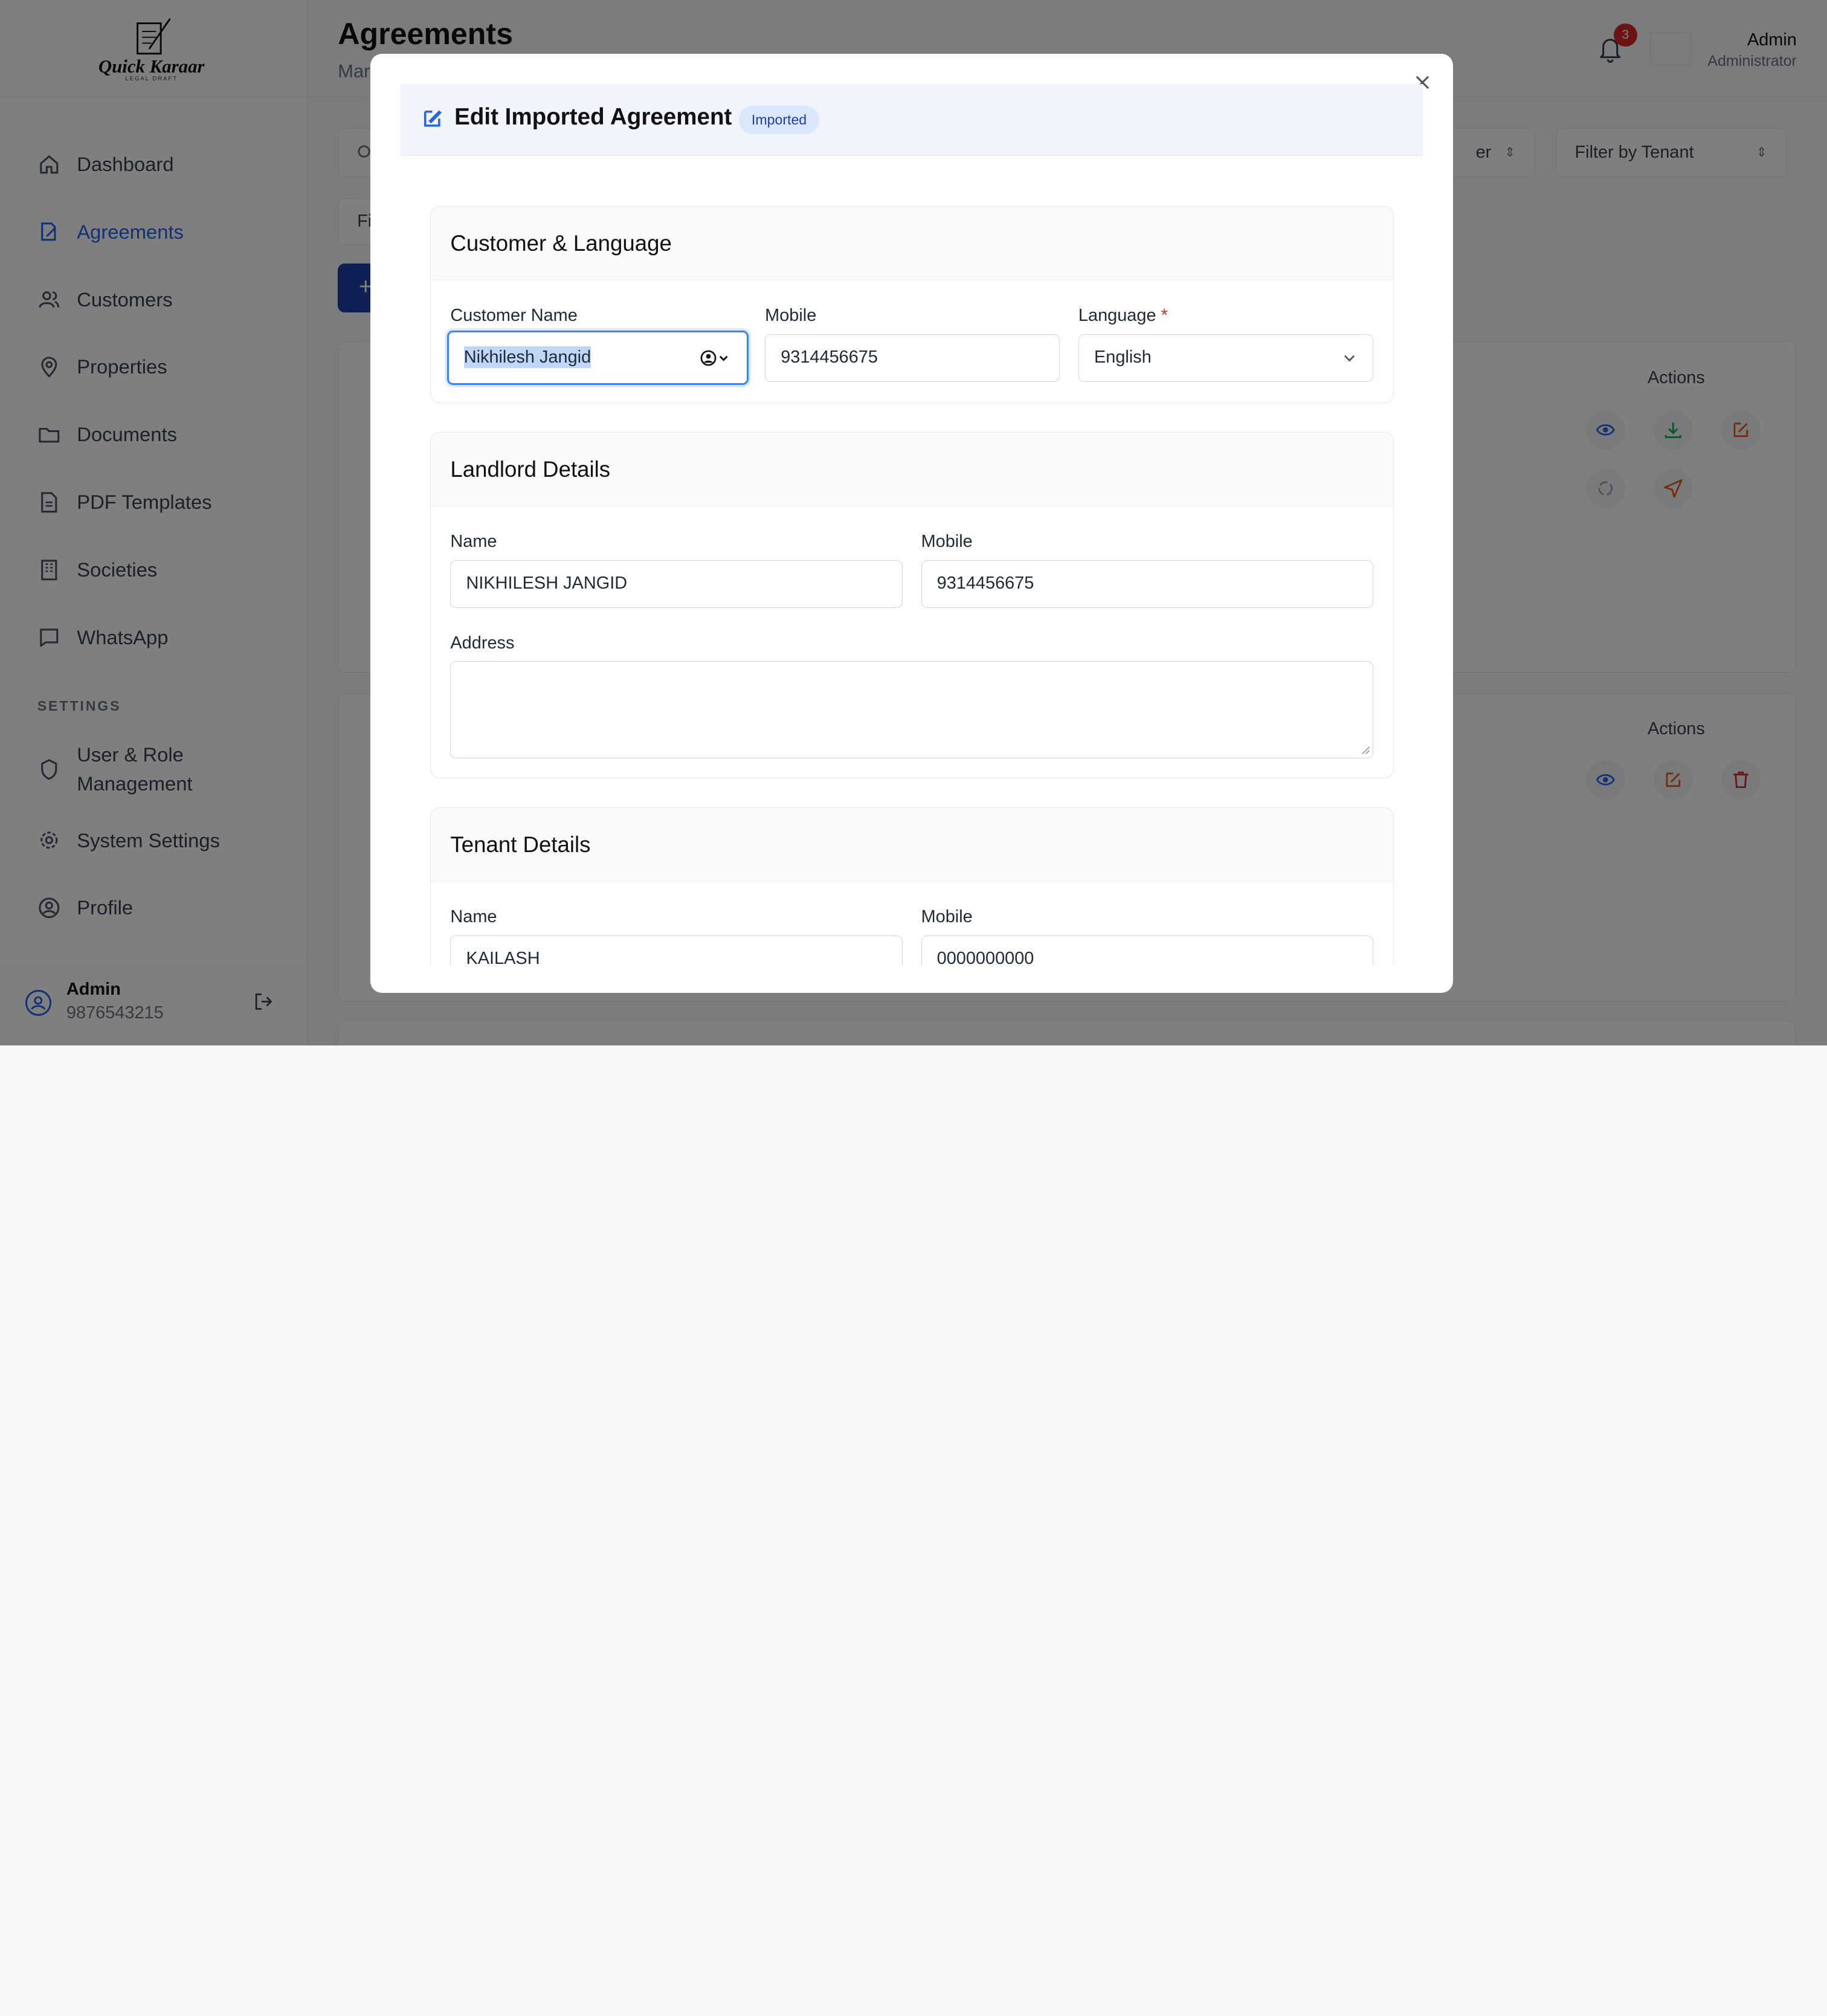  I want to click on resize-grip-icon, so click(1365, 750).